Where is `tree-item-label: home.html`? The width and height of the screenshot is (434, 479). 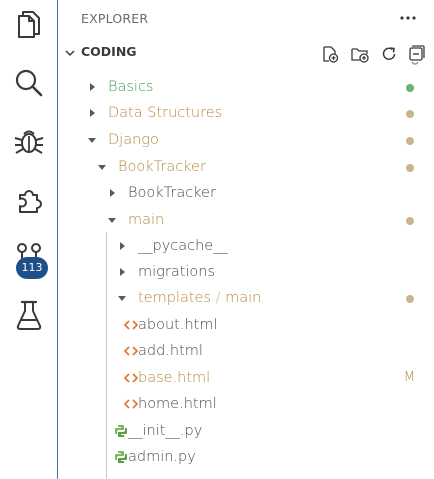 tree-item-label: home.html is located at coordinates (177, 404).